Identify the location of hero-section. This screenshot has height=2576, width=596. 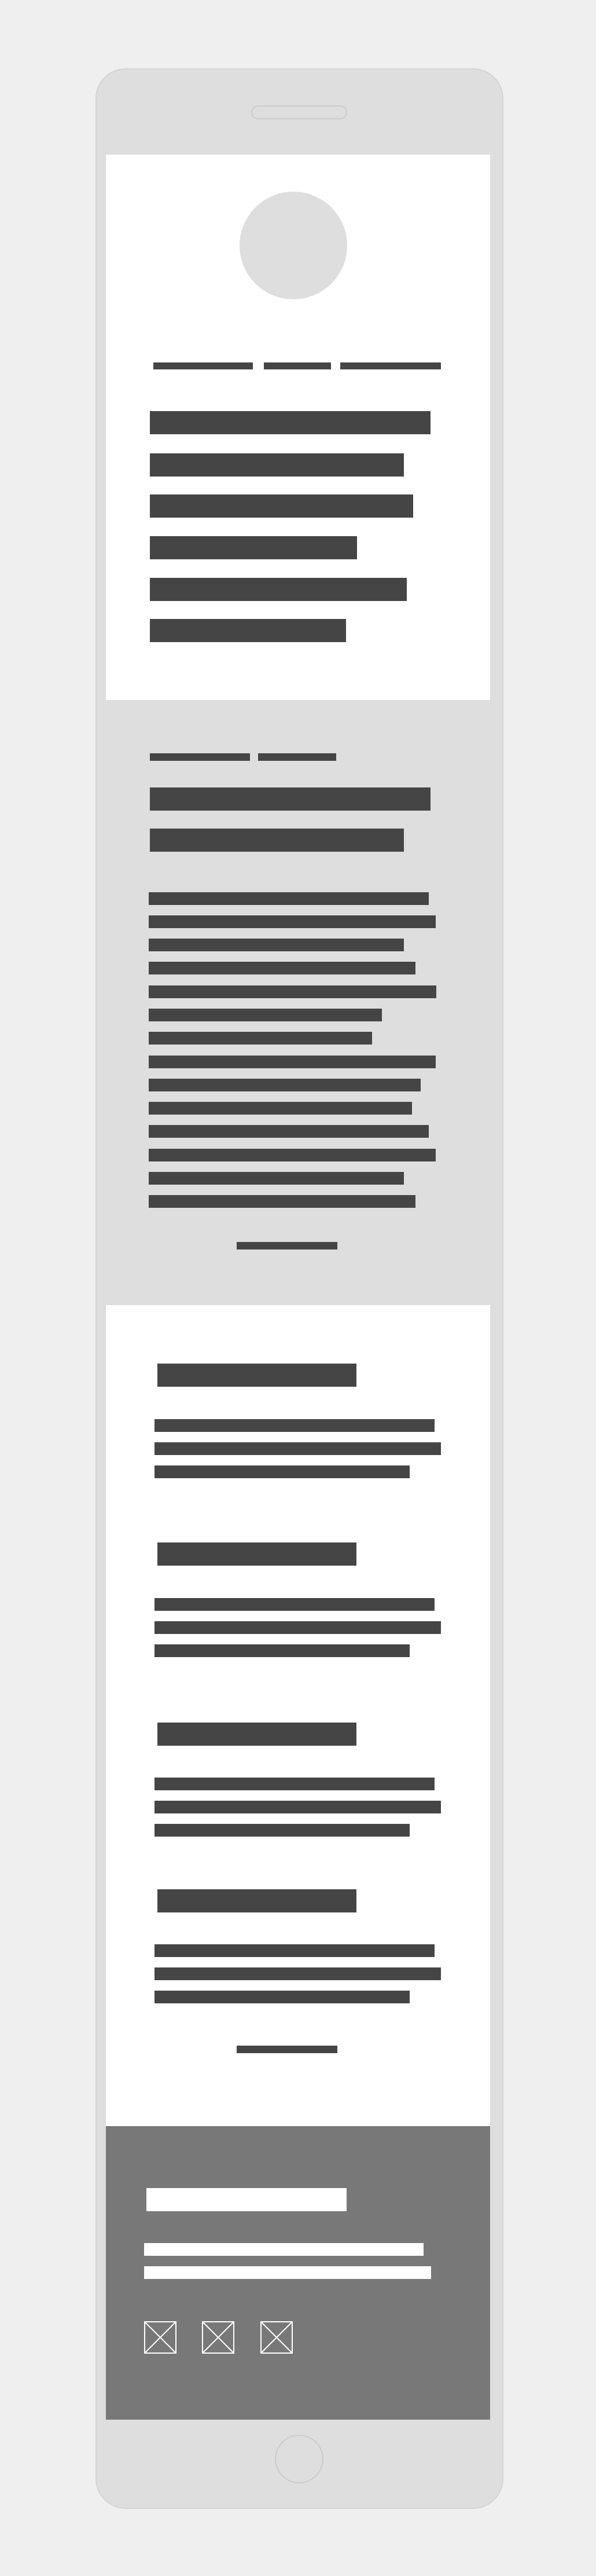
(298, 427).